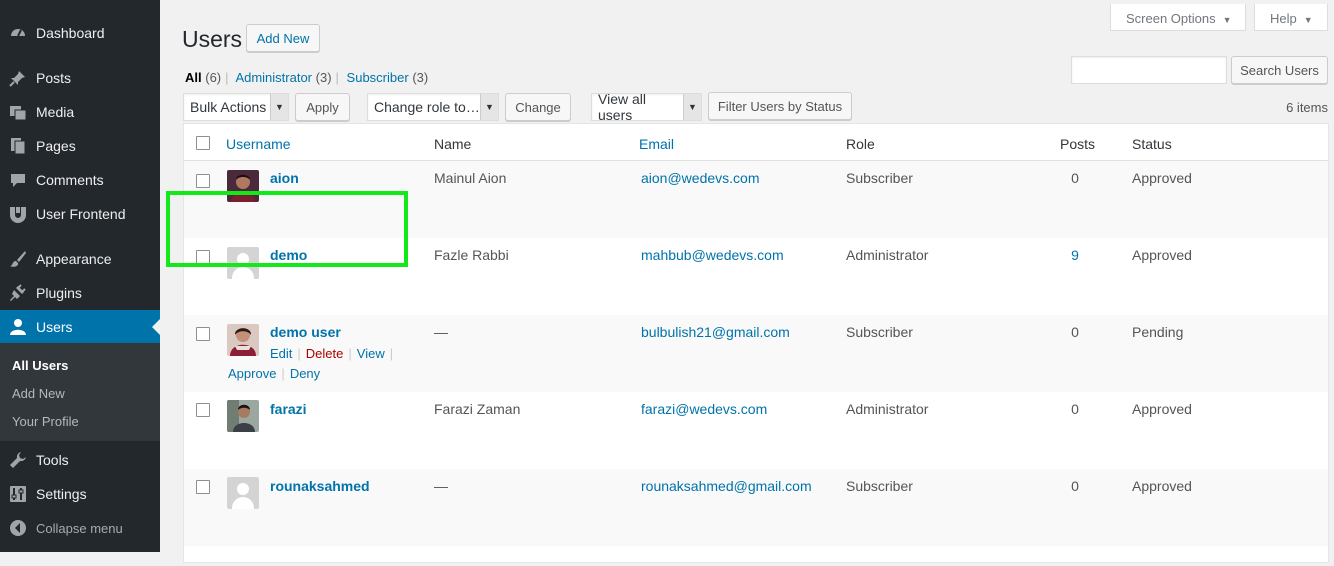  I want to click on menu-appearance: Appearance, so click(80, 259).